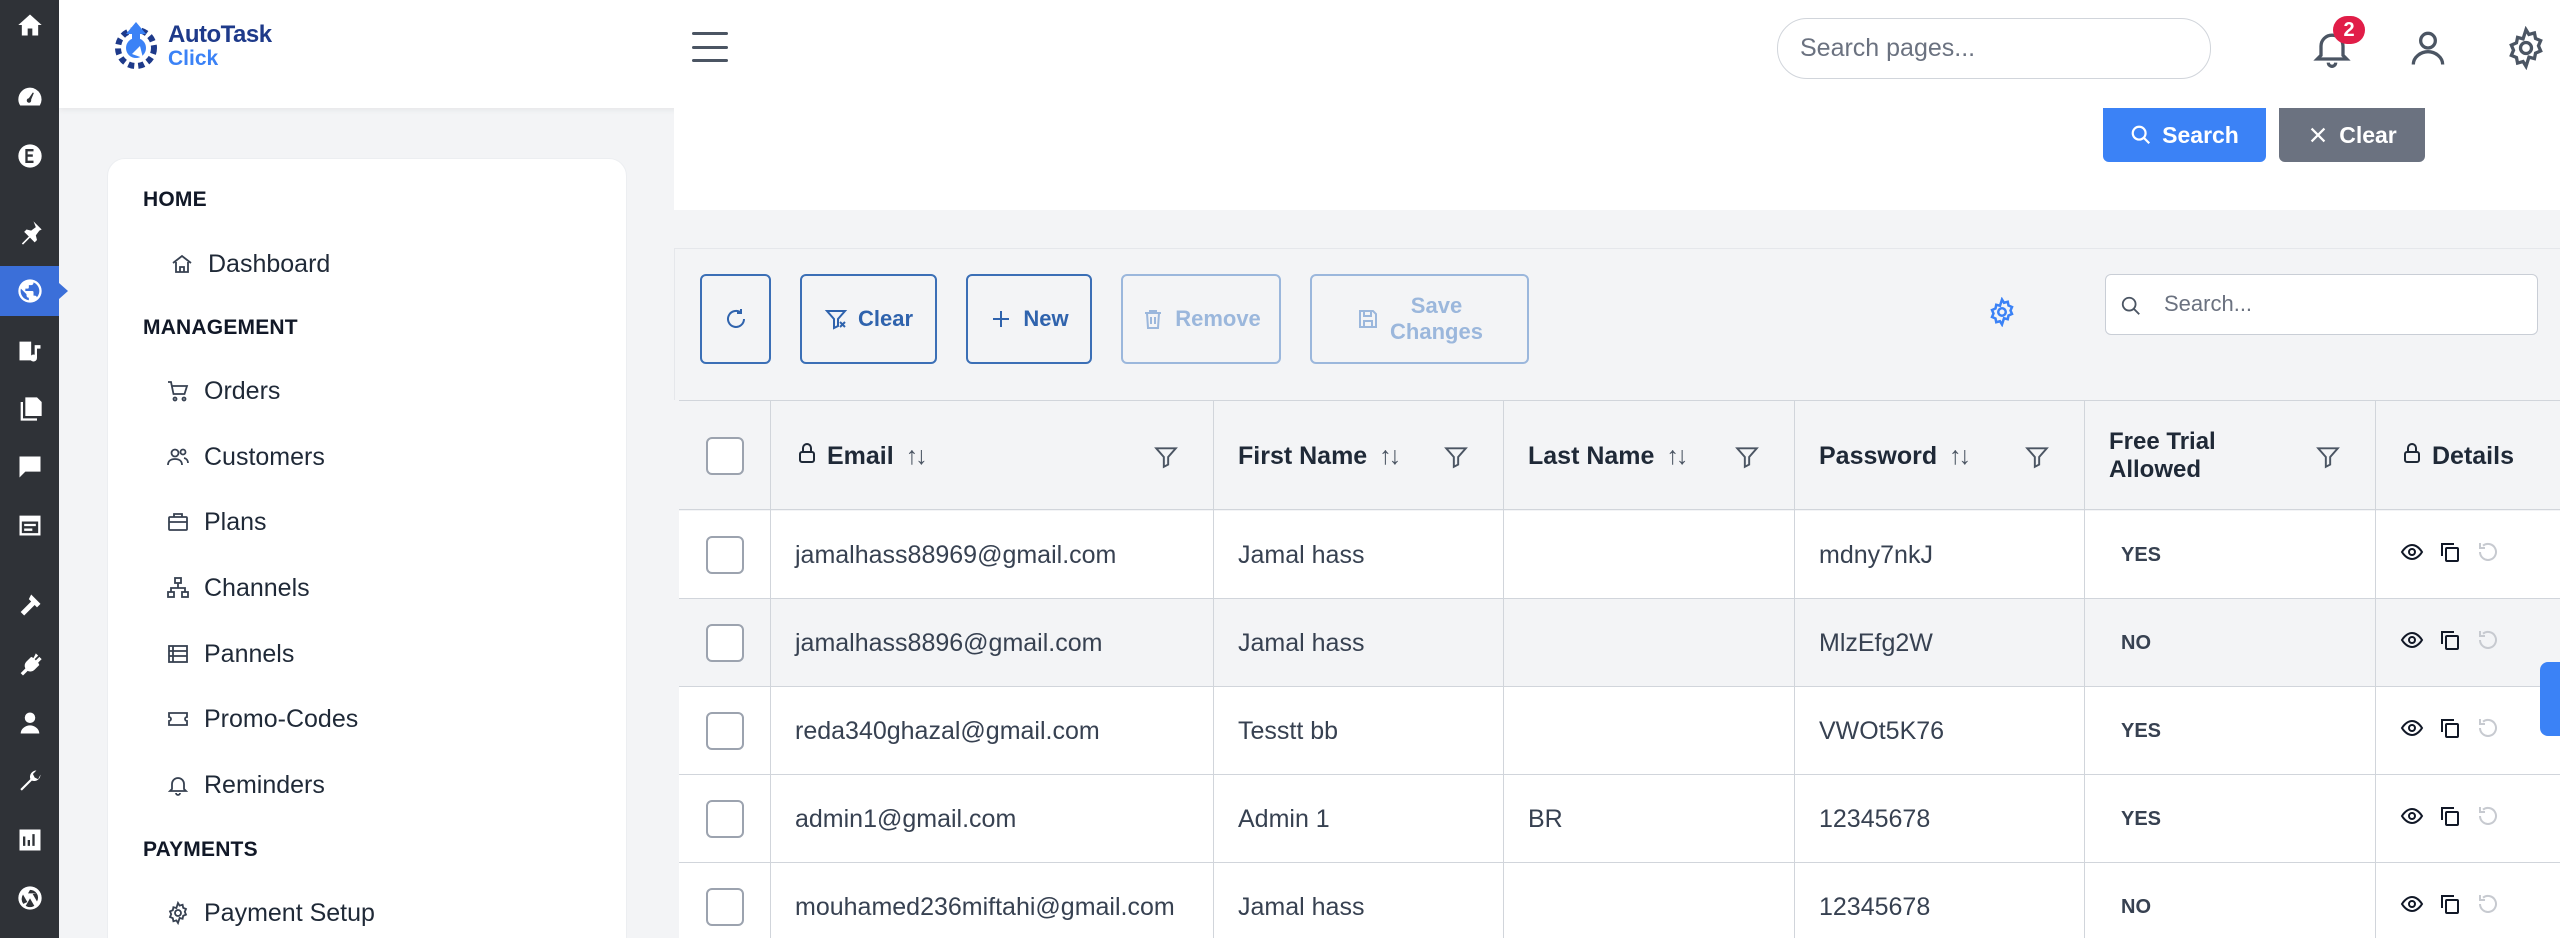  What do you see at coordinates (29, 723) in the screenshot?
I see `user-rail-icon` at bounding box center [29, 723].